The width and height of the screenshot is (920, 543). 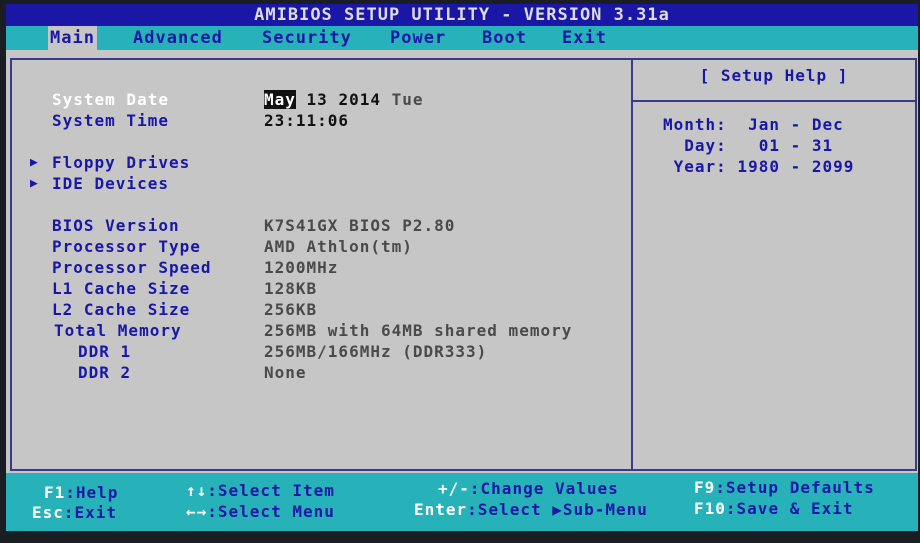 What do you see at coordinates (126, 246) in the screenshot?
I see `processor-type-label: Processor Type` at bounding box center [126, 246].